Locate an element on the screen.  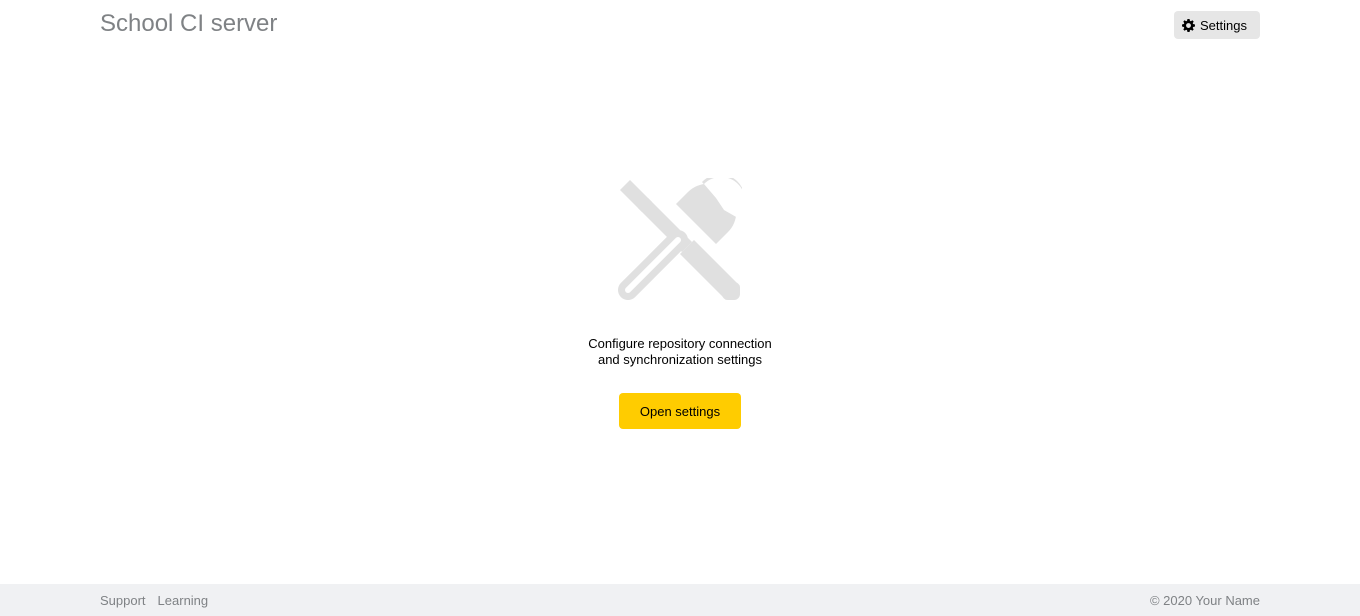
open-settings-button: Open settings is located at coordinates (680, 411).